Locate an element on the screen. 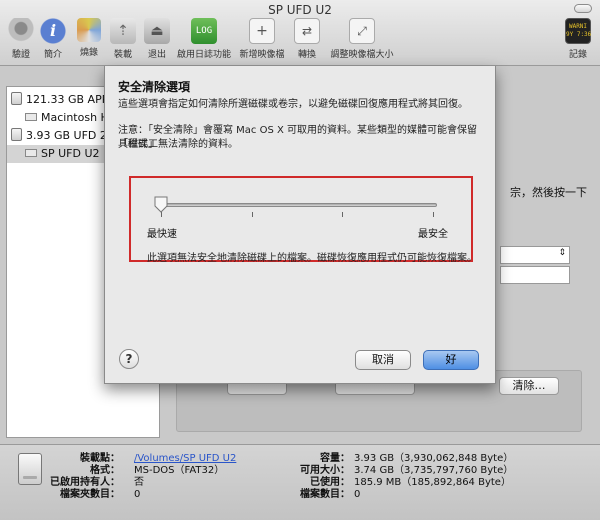 This screenshot has width=600, height=520. security-slider is located at coordinates (297, 205).